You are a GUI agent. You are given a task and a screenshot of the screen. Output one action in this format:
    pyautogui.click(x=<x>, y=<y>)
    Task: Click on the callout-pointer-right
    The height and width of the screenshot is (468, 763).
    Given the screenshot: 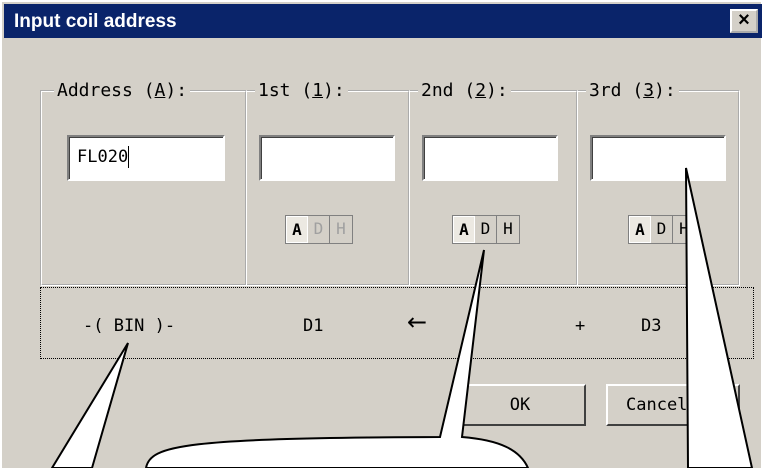 What is the action you would take?
    pyautogui.click(x=719, y=317)
    